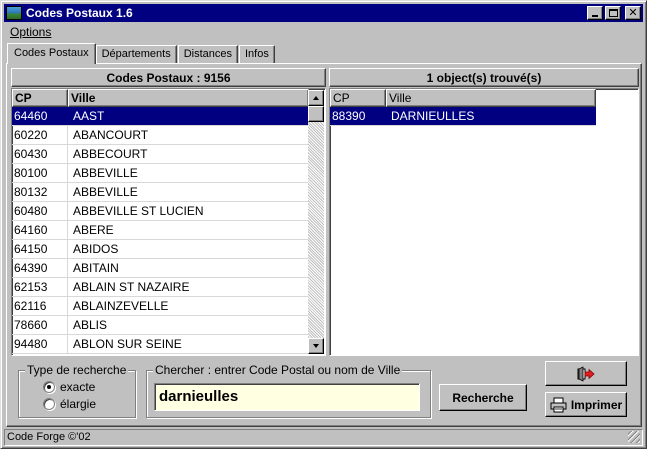 This screenshot has width=647, height=449. I want to click on scroll-down-button, so click(316, 346).